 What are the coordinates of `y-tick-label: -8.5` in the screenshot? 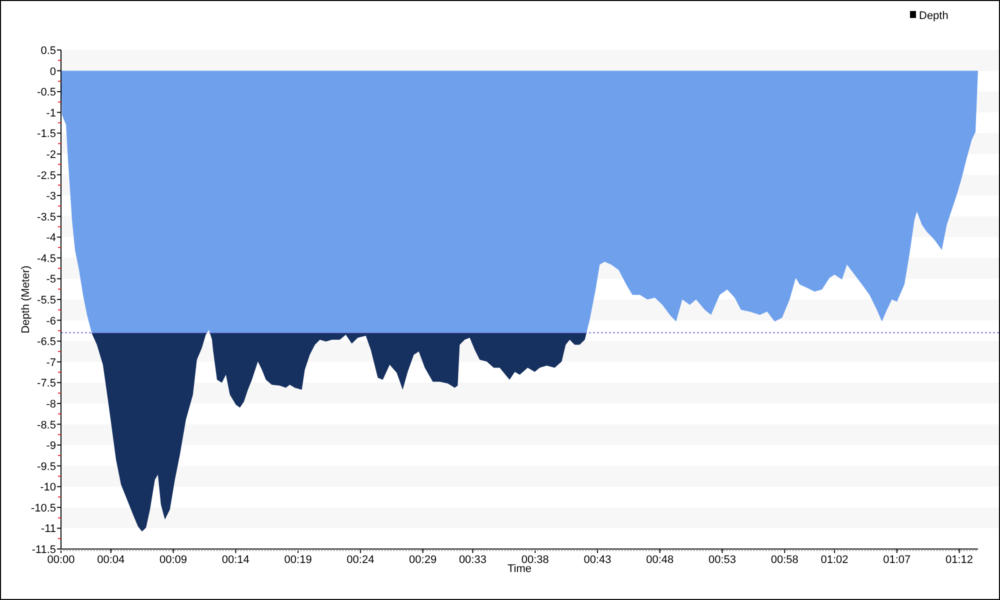 It's located at (46, 425).